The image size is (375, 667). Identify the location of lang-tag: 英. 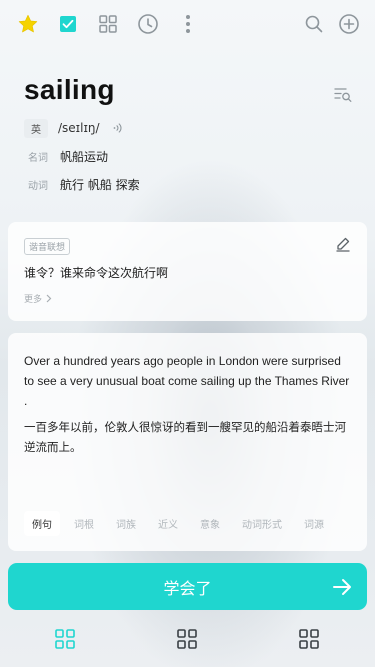
(36, 128).